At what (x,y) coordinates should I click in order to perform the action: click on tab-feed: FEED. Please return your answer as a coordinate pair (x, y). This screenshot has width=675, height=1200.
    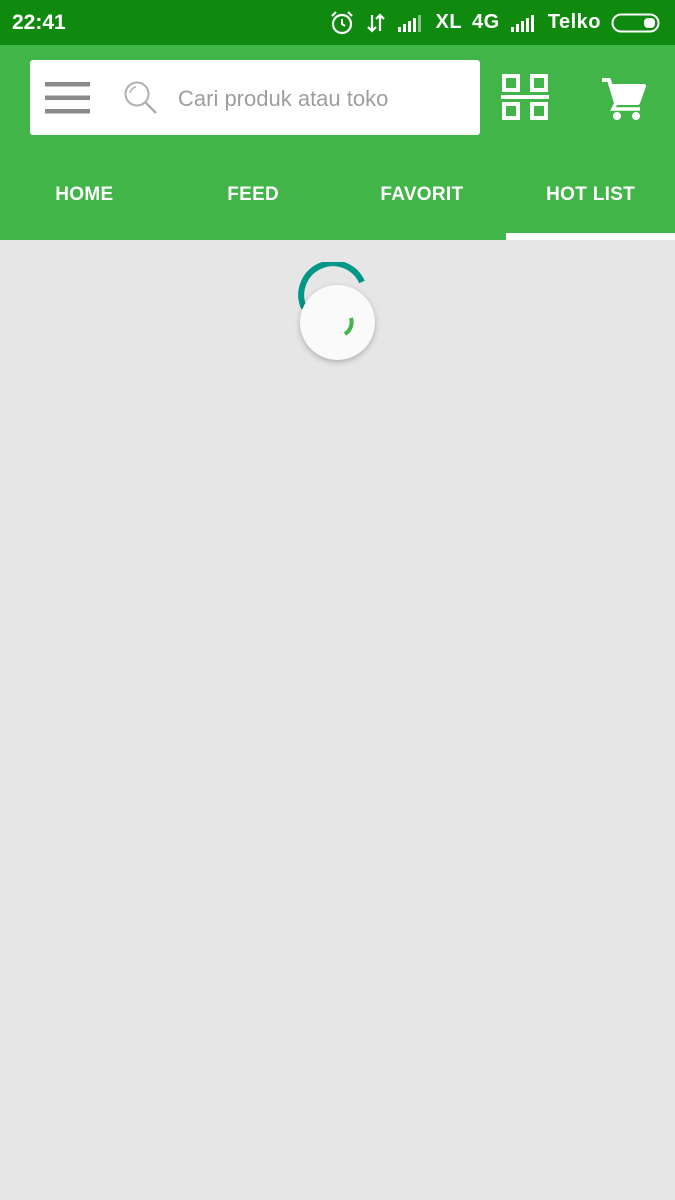
    Looking at the image, I should click on (253, 195).